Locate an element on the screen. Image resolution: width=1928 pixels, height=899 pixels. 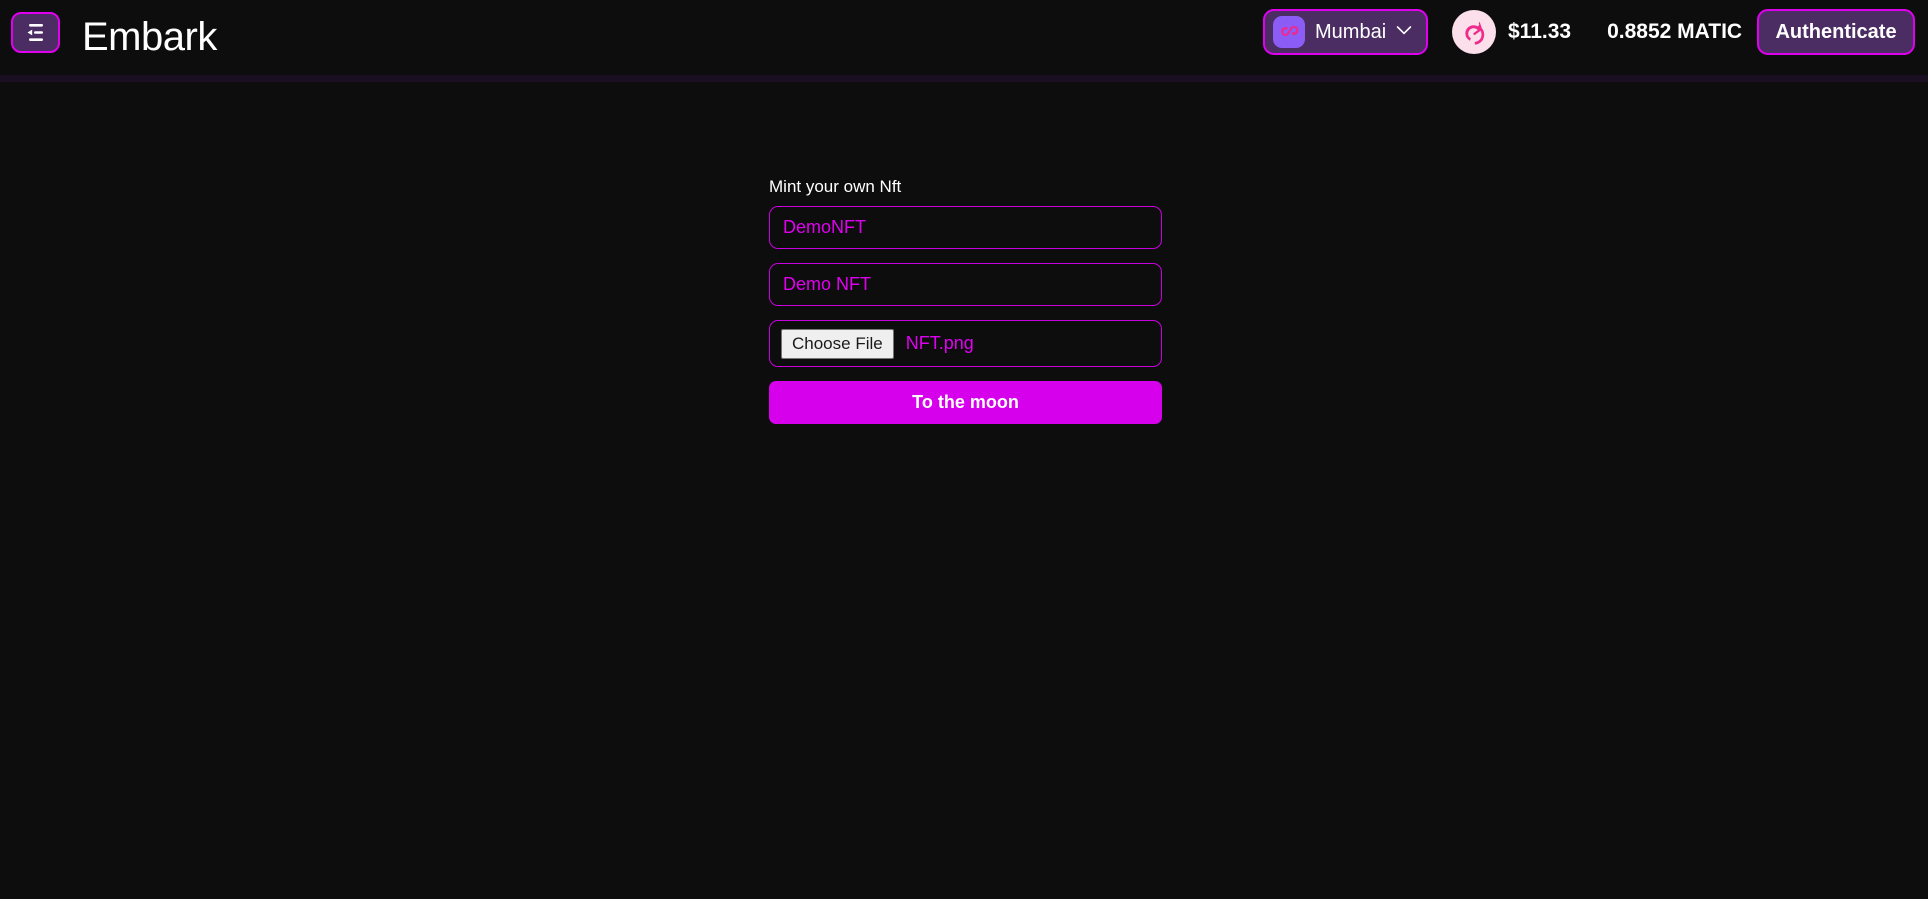
wallet-balance: $11.33 0.8852 MATIC is located at coordinates (1597, 32).